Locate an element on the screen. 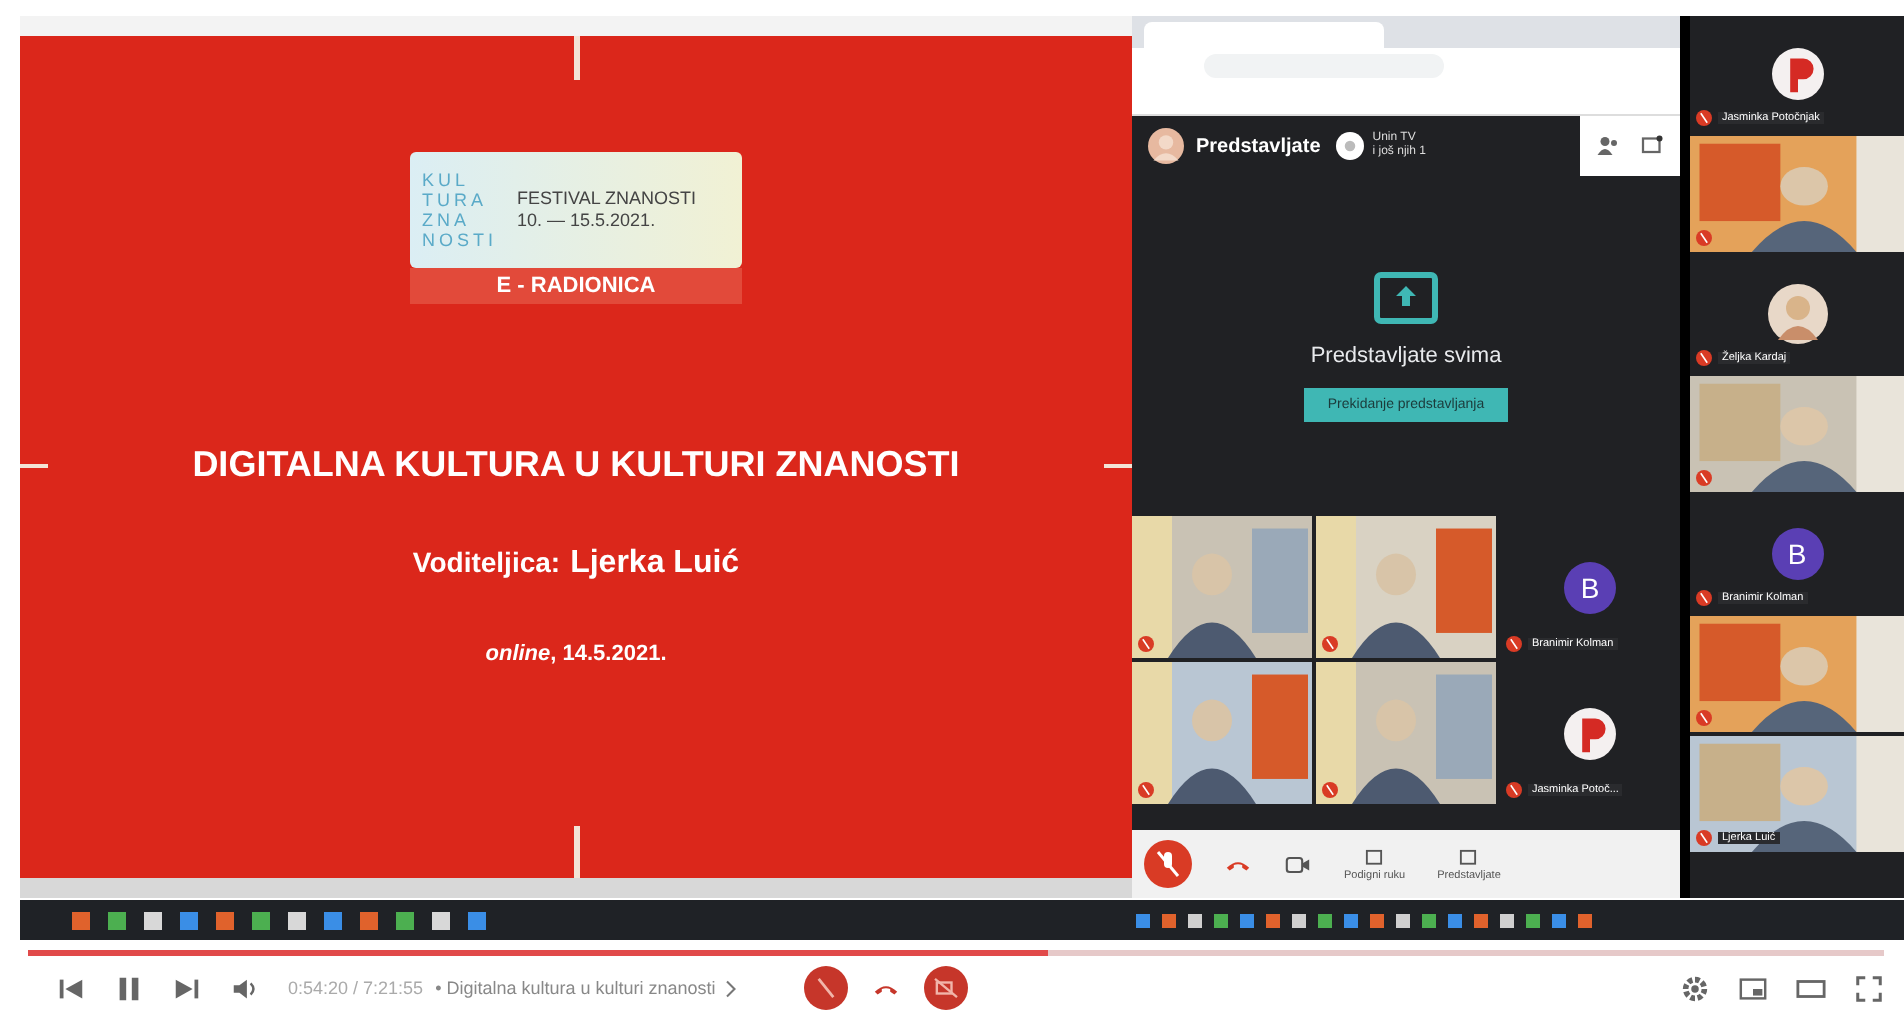  slide-subtitle: E - RADIONICA is located at coordinates (576, 286).